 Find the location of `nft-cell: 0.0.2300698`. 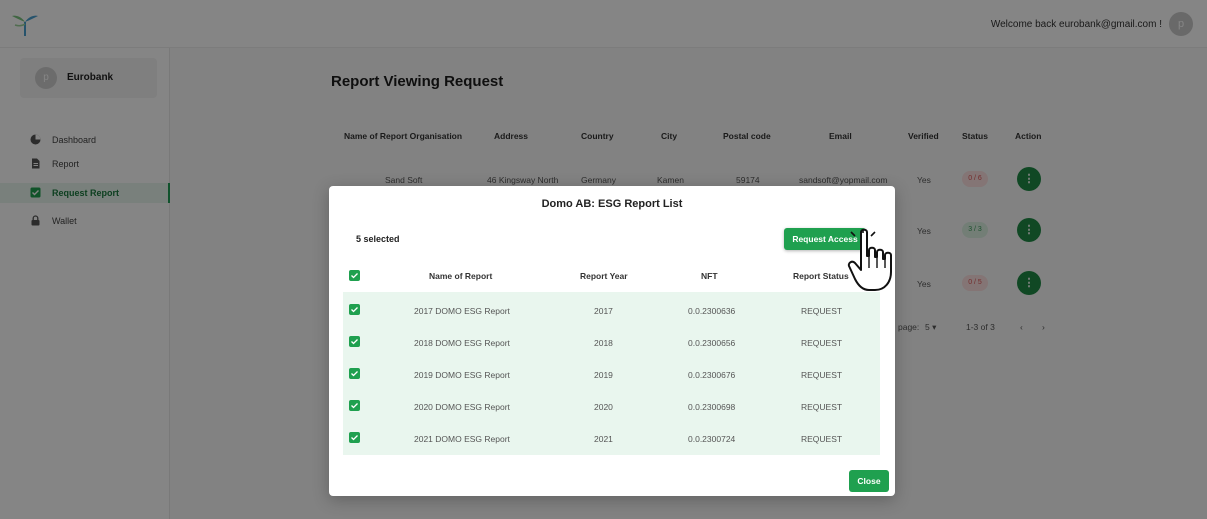

nft-cell: 0.0.2300698 is located at coordinates (712, 407).